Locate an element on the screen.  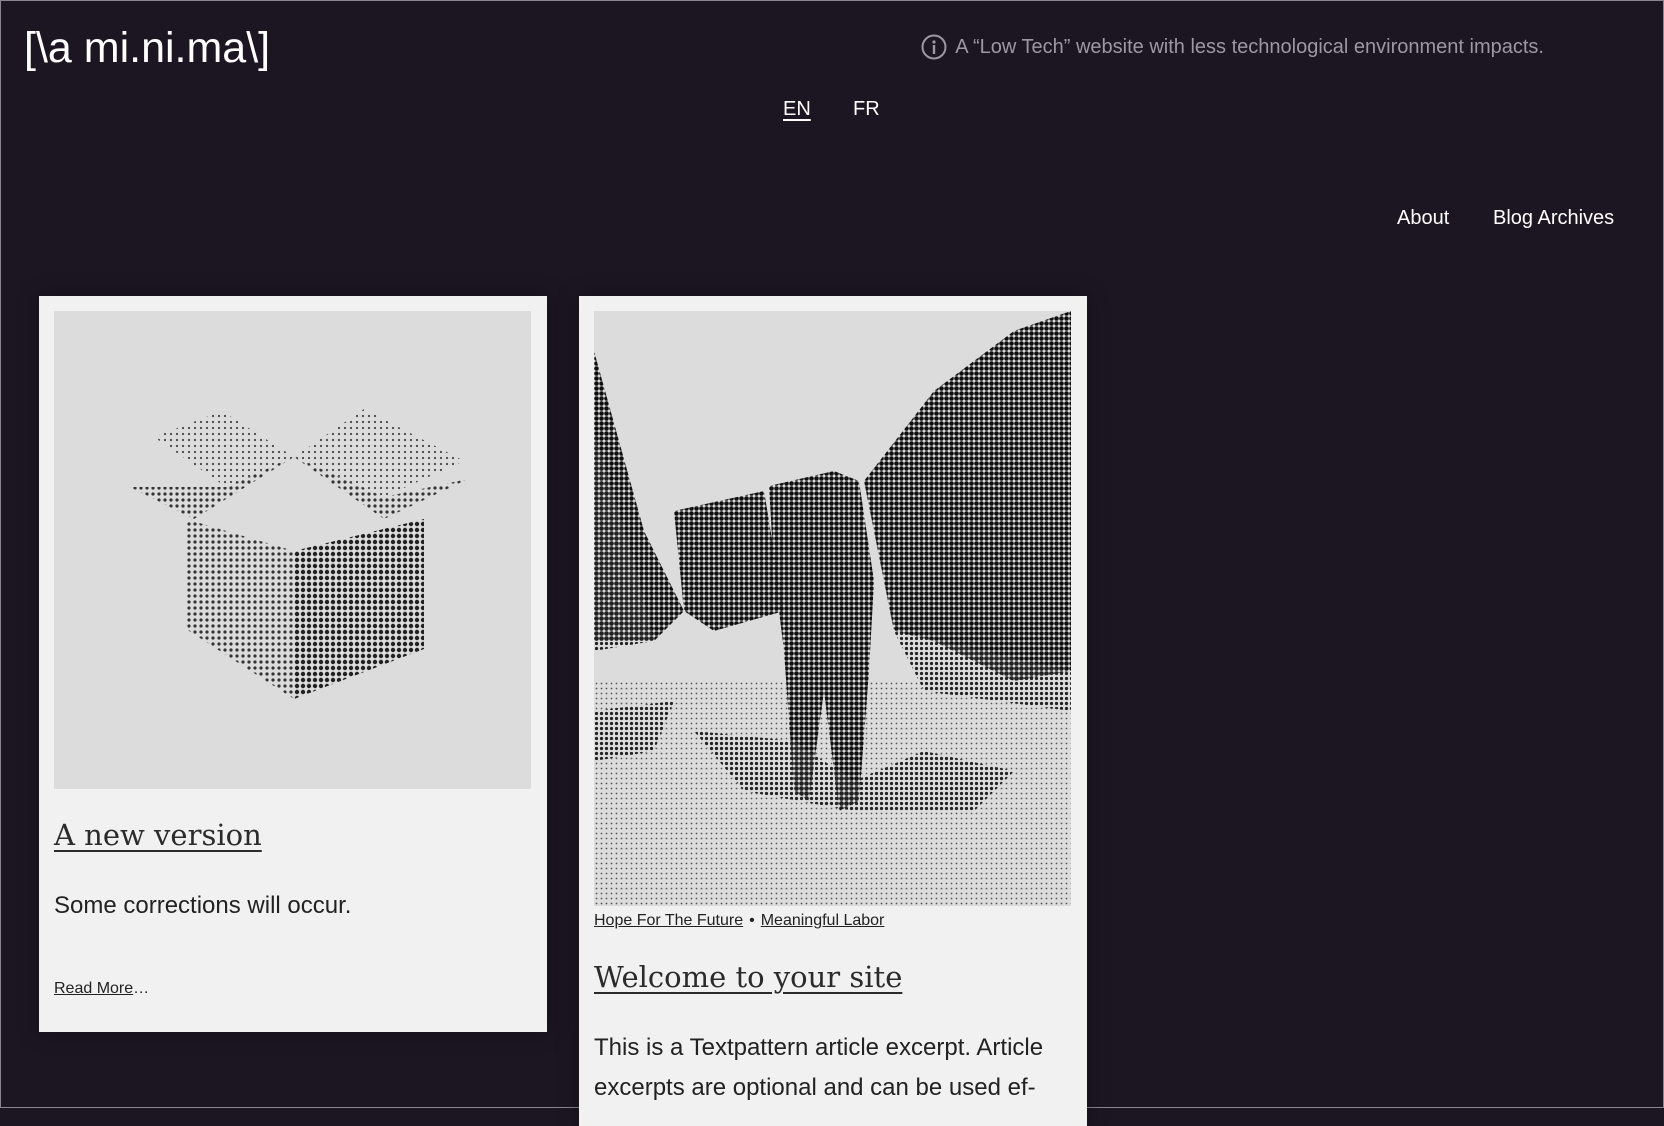
category-link-labor: Meaningful Labor is located at coordinates (823, 920).